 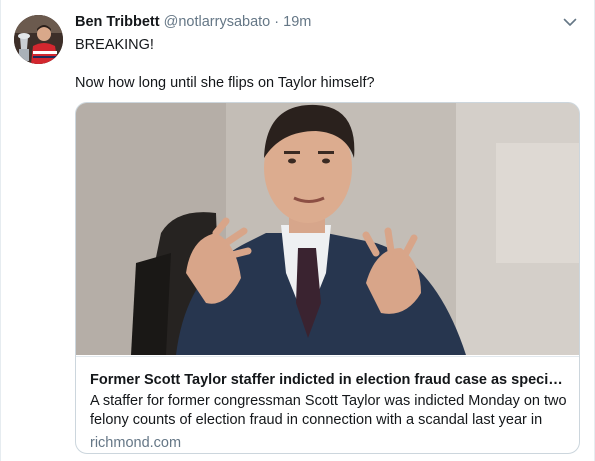 What do you see at coordinates (324, 22) in the screenshot?
I see `tweet-header: Ben Tribbett @notlarrysabato · 19m` at bounding box center [324, 22].